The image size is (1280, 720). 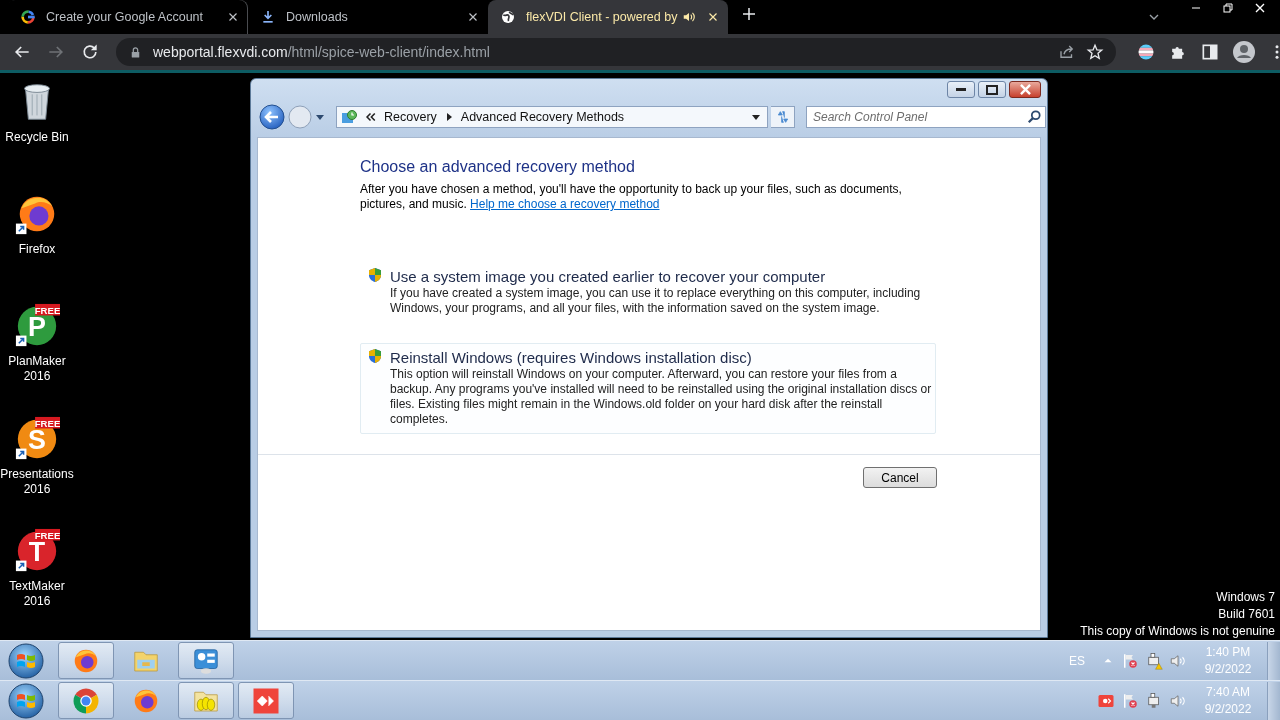 I want to click on intro-text: After you have chosen a method, you'll have the opportunity to back up your files, such as documents, pictures, and music. Help me choose a recovery method, so click(x=631, y=197).